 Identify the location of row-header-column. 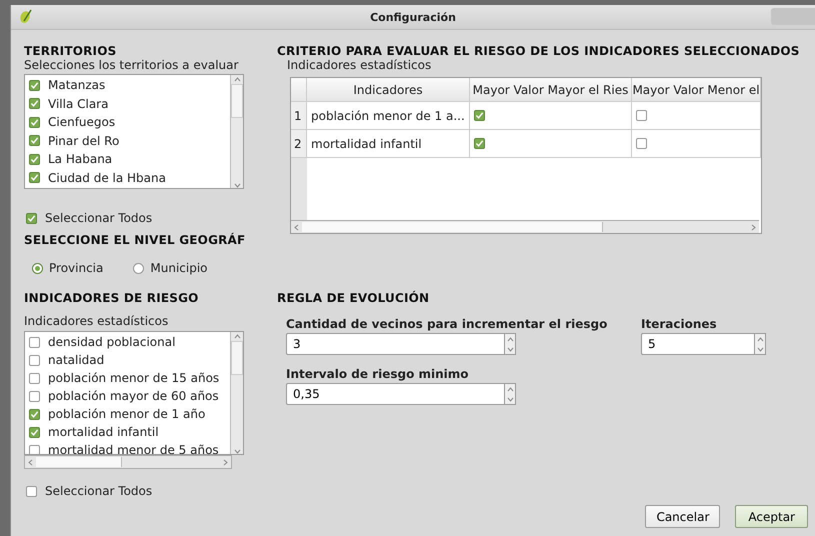
(299, 189).